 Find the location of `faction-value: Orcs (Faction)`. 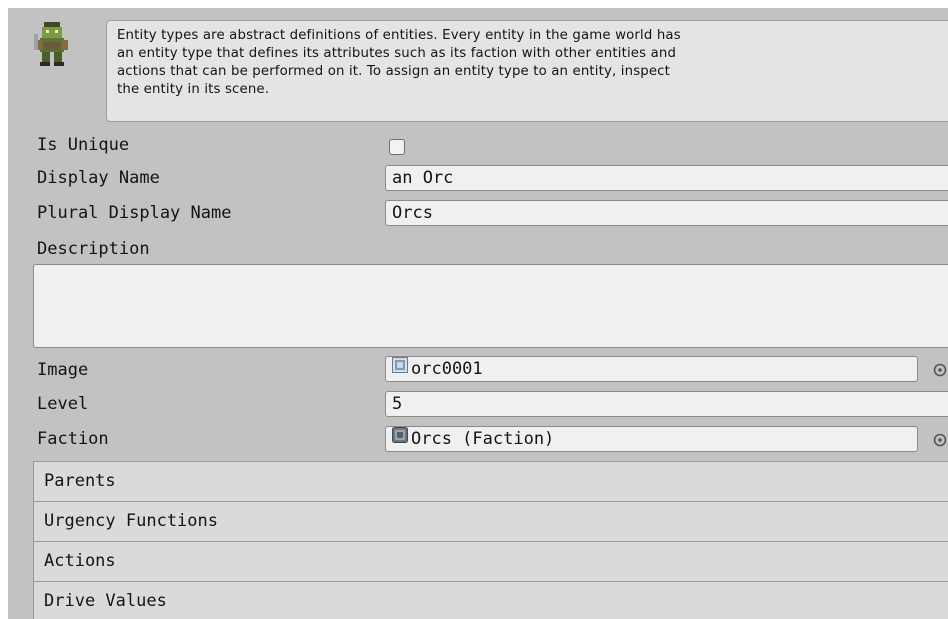

faction-value: Orcs (Faction) is located at coordinates (483, 439).